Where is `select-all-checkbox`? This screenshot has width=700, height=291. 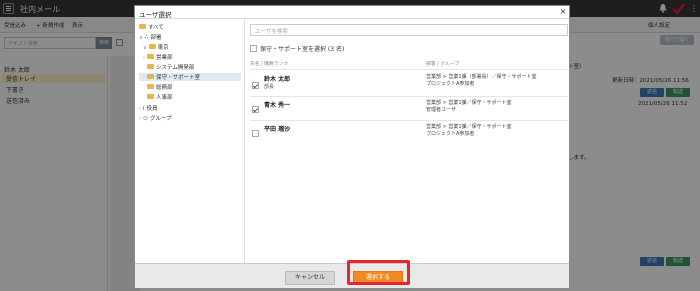 select-all-checkbox is located at coordinates (253, 48).